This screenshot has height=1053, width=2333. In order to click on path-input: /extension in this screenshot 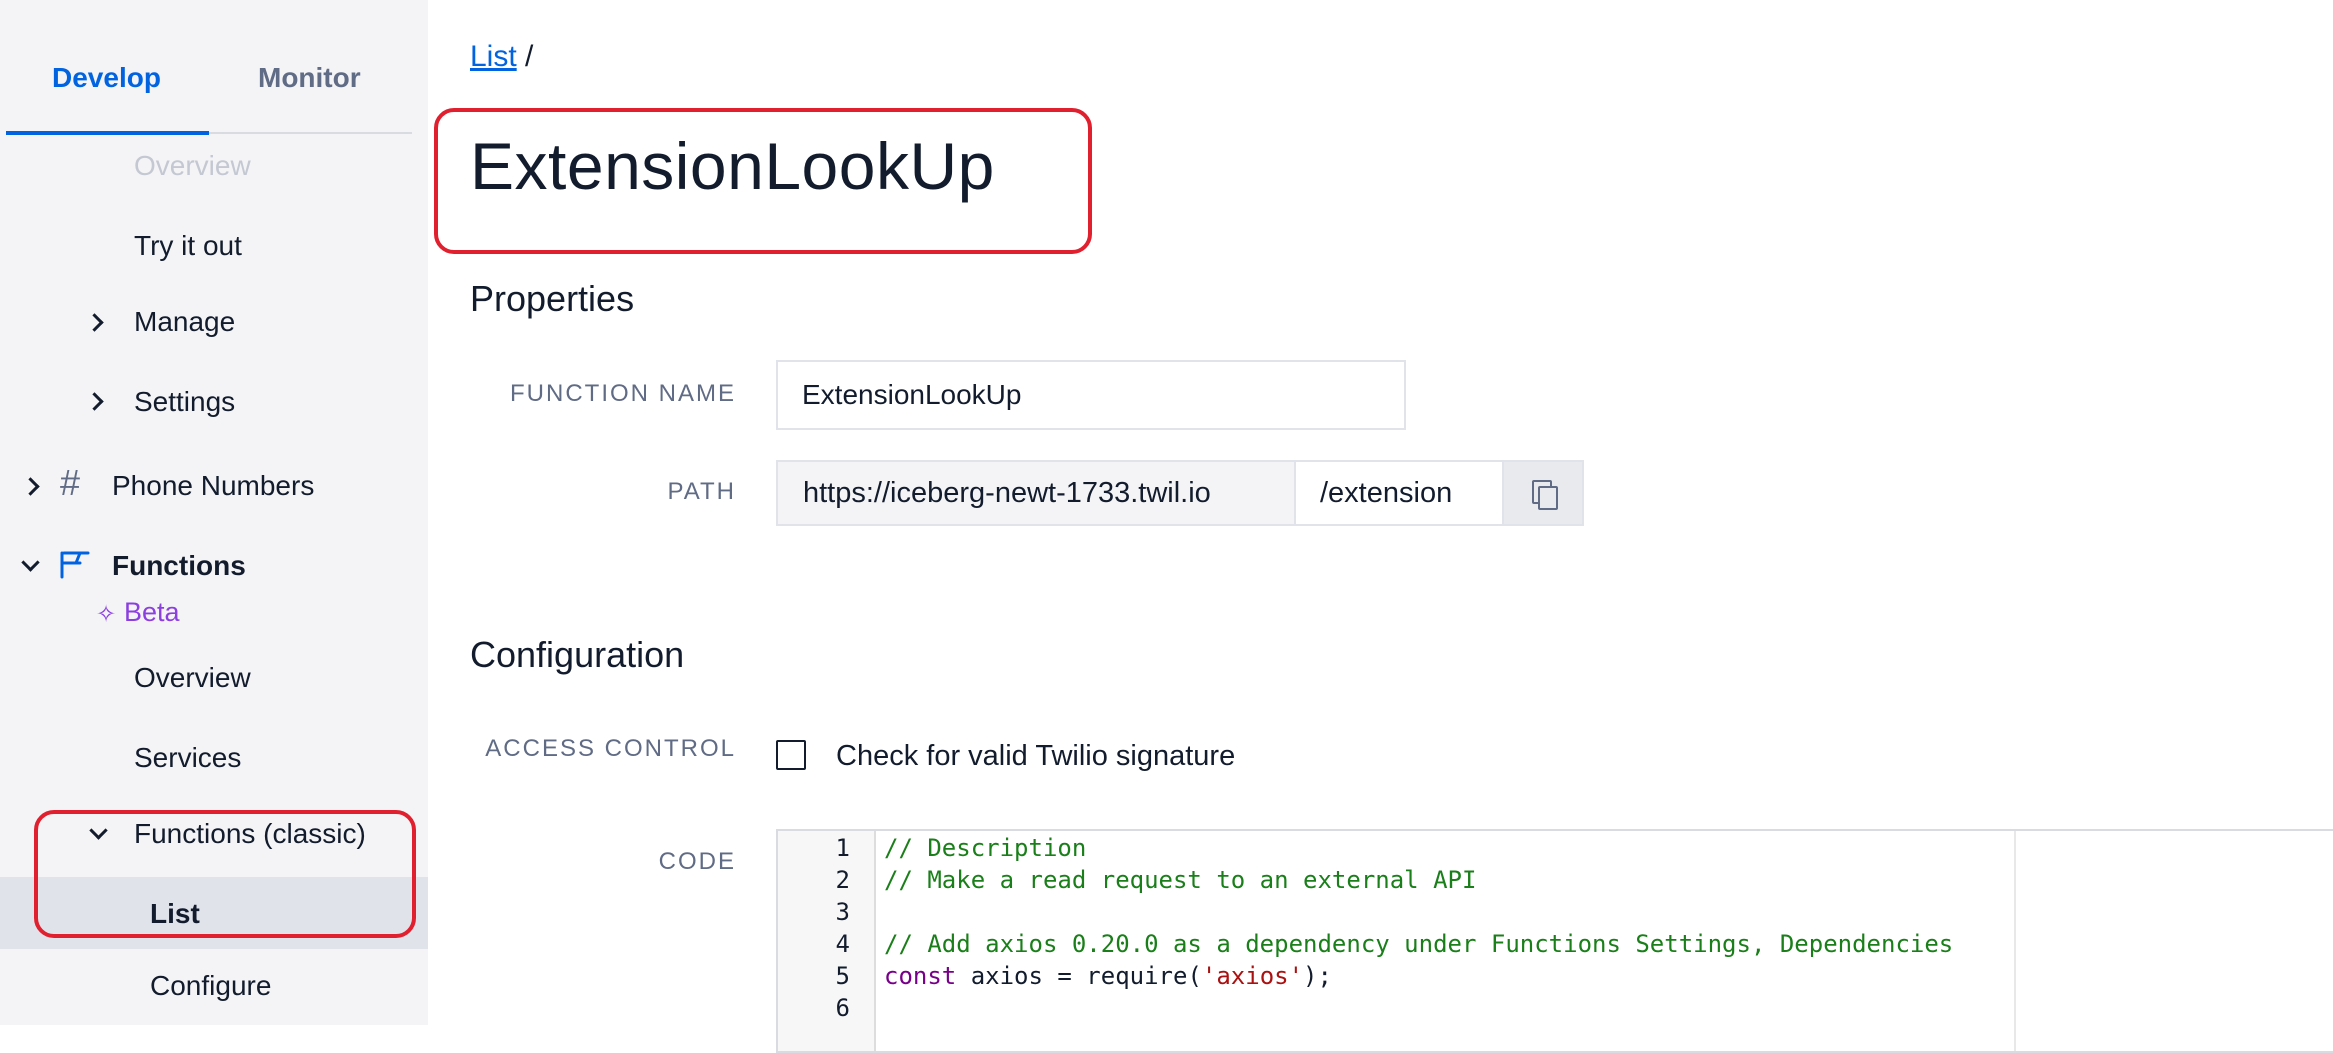, I will do `click(1400, 493)`.